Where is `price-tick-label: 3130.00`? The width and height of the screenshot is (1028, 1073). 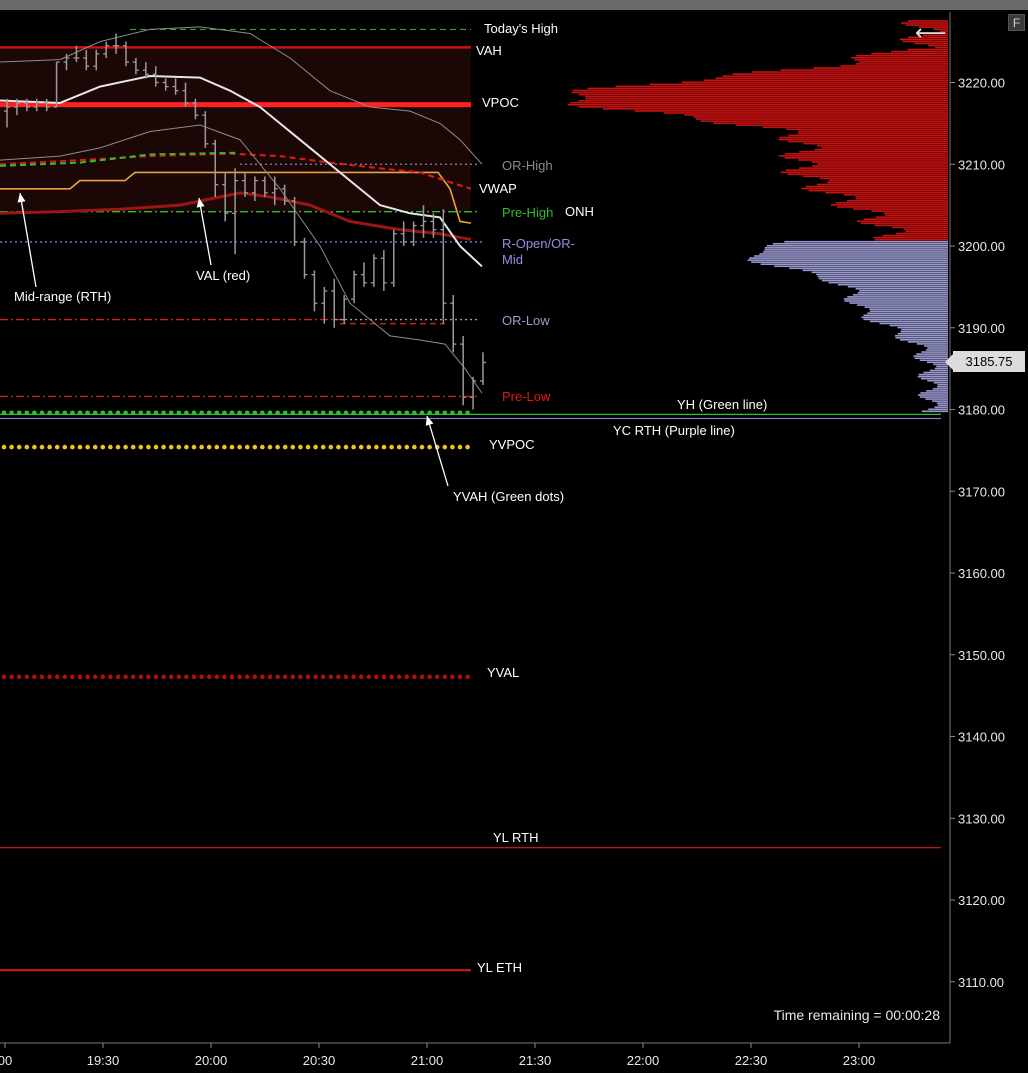 price-tick-label: 3130.00 is located at coordinates (981, 818).